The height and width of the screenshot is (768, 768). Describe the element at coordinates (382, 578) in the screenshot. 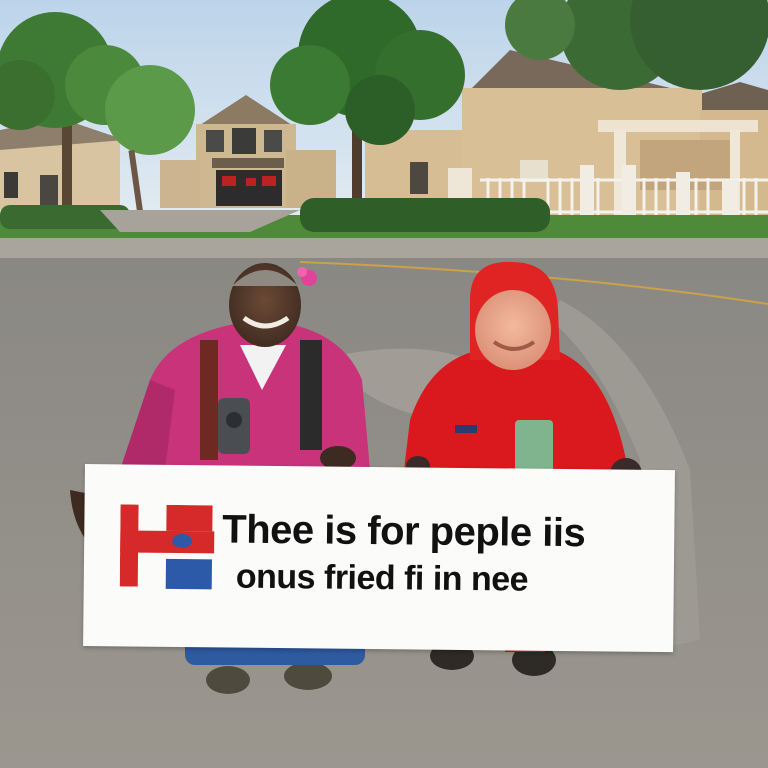

I see `sign-text-line-2: onus fried fi in nee` at that location.